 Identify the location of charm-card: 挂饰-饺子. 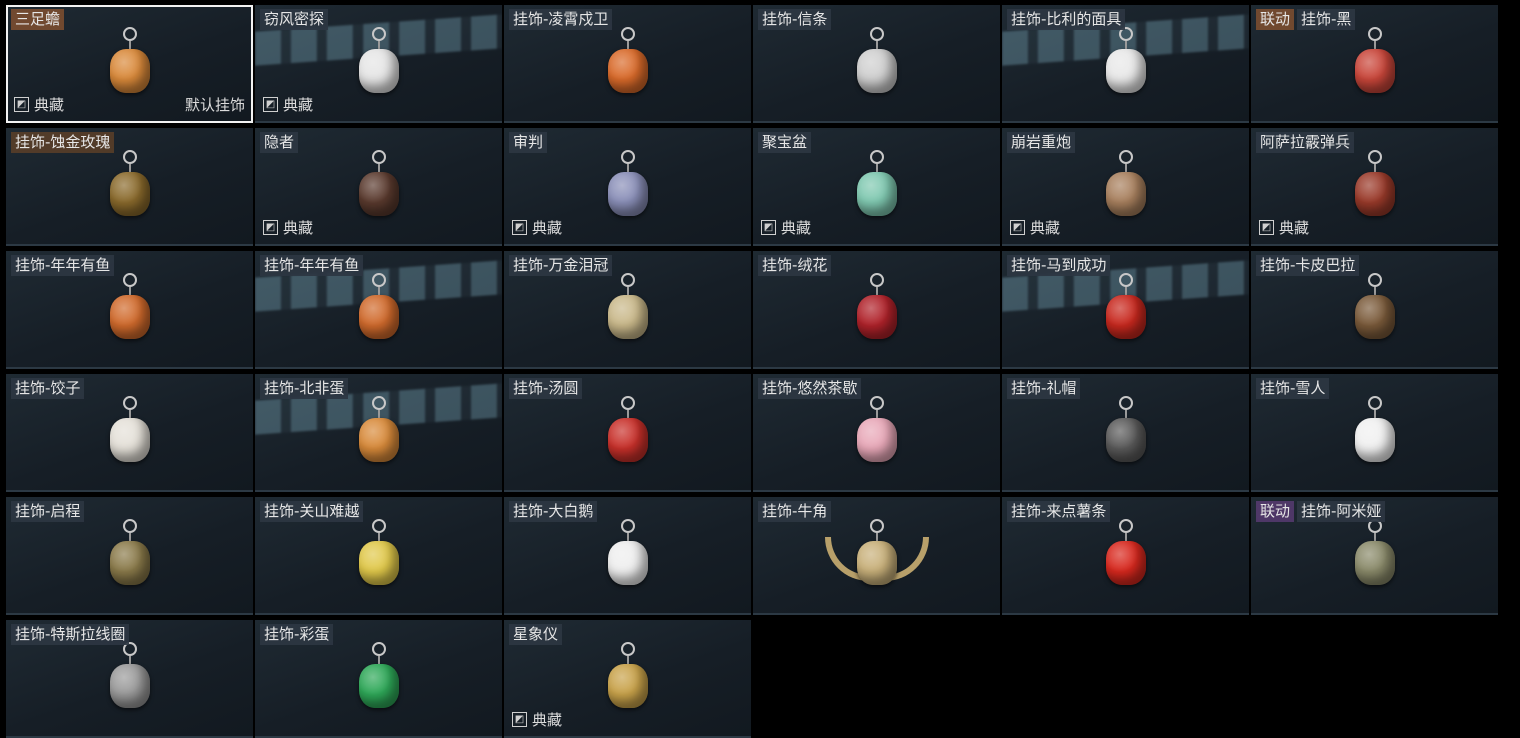
(129, 433).